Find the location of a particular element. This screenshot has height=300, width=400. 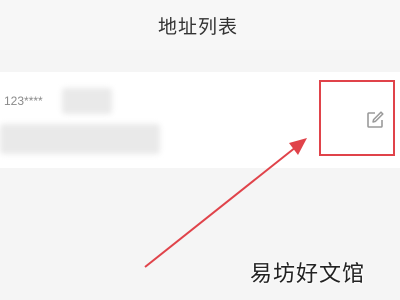

edit-icon is located at coordinates (375, 120).